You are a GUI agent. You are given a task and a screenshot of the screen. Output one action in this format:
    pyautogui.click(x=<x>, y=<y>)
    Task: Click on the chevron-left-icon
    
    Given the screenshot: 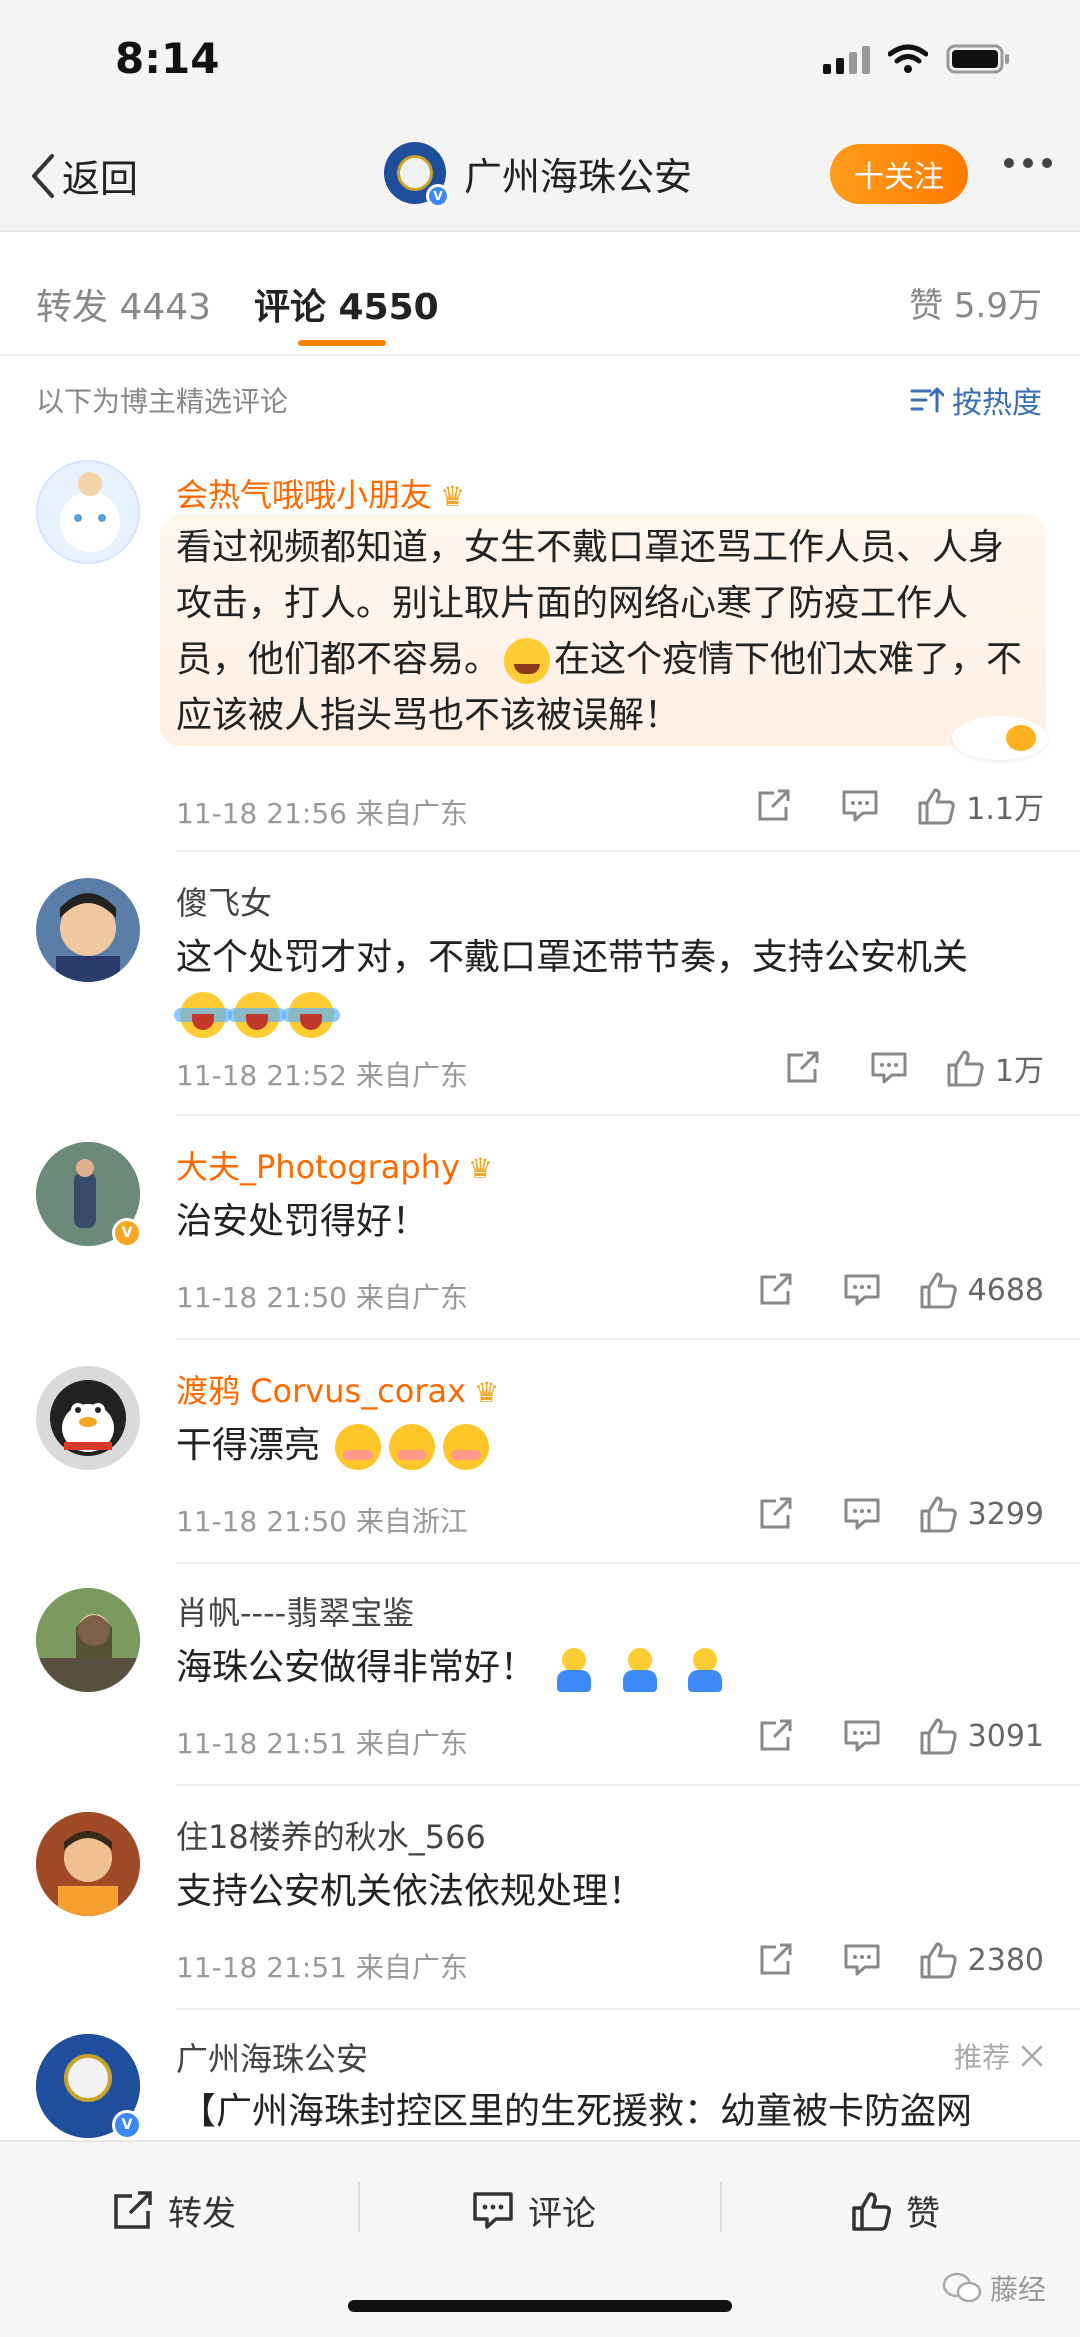 What is the action you would take?
    pyautogui.click(x=43, y=175)
    